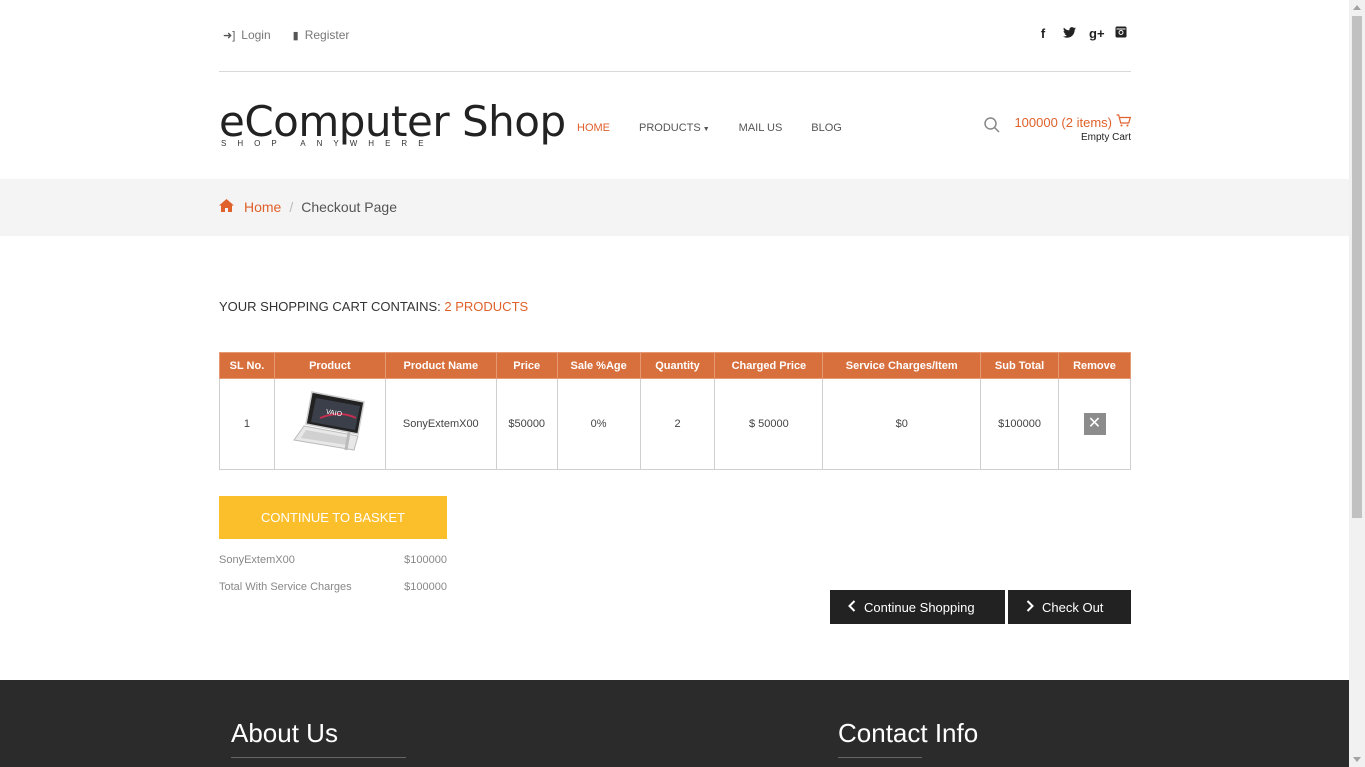  I want to click on cell-remove: ✕, so click(1094, 424).